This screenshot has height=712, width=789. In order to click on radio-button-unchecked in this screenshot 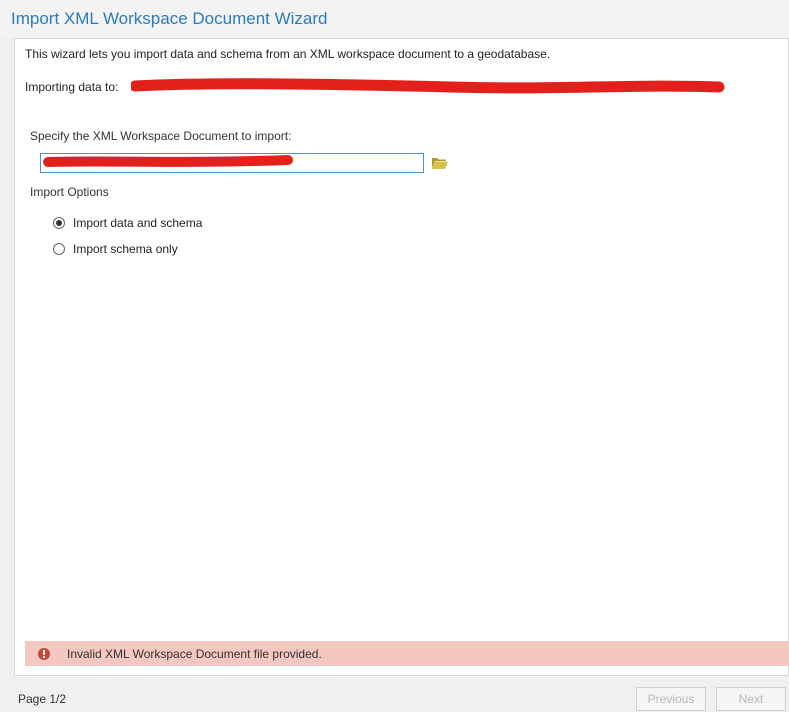, I will do `click(59, 249)`.